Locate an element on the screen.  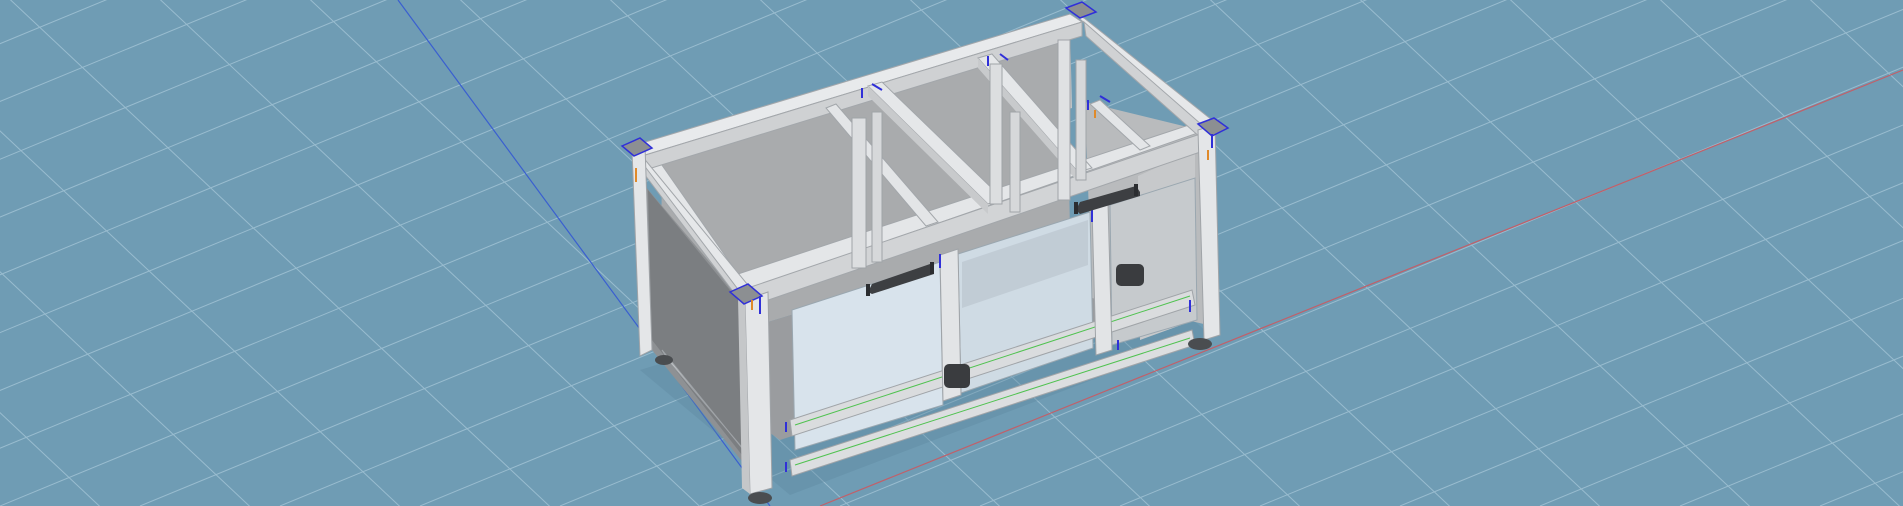
grid-line-b is located at coordinates (50, 458).